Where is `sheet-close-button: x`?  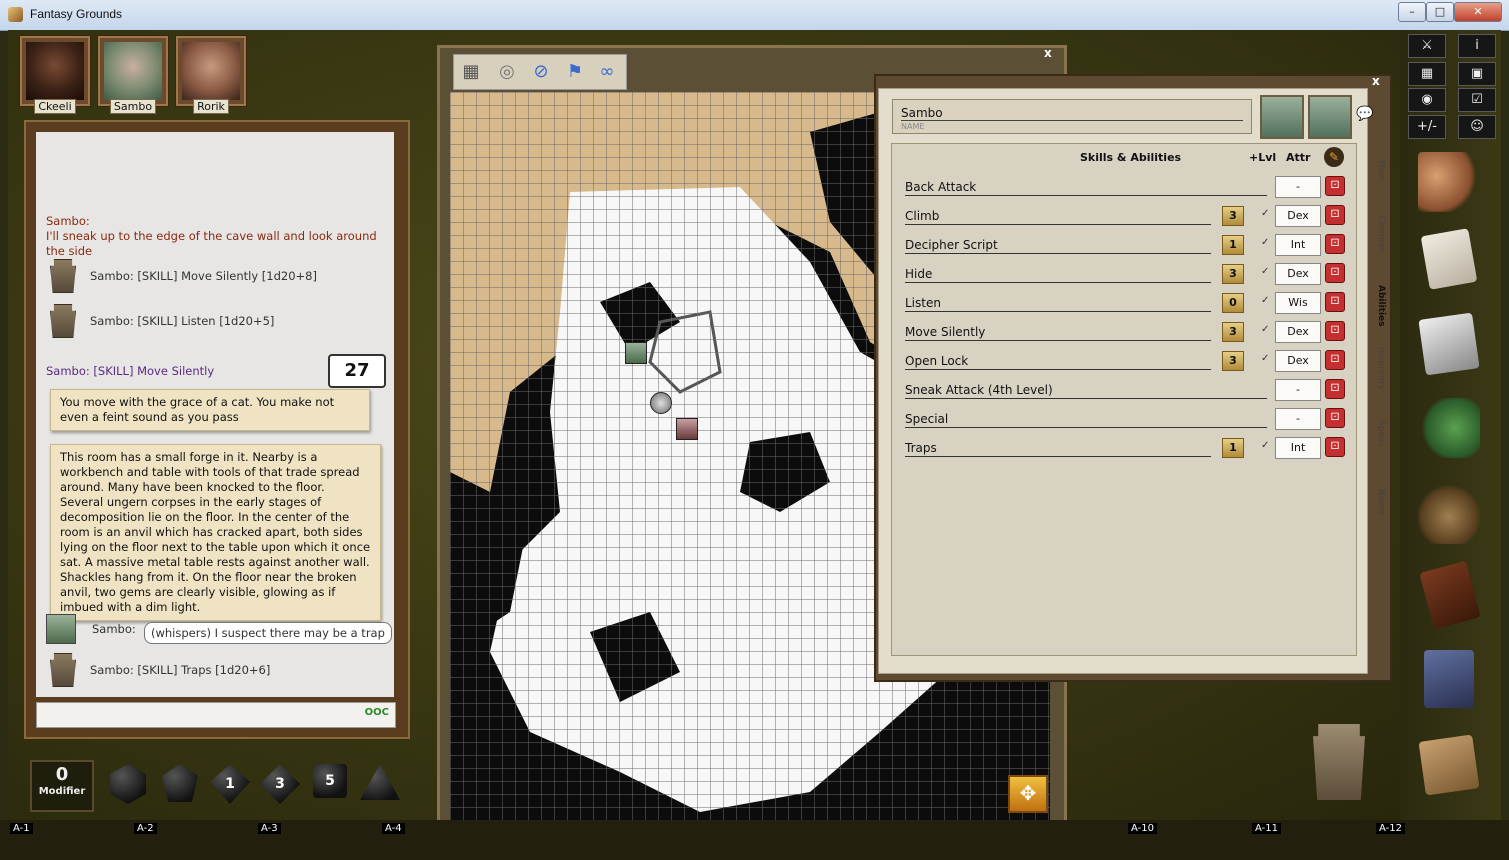 sheet-close-button: x is located at coordinates (1379, 81).